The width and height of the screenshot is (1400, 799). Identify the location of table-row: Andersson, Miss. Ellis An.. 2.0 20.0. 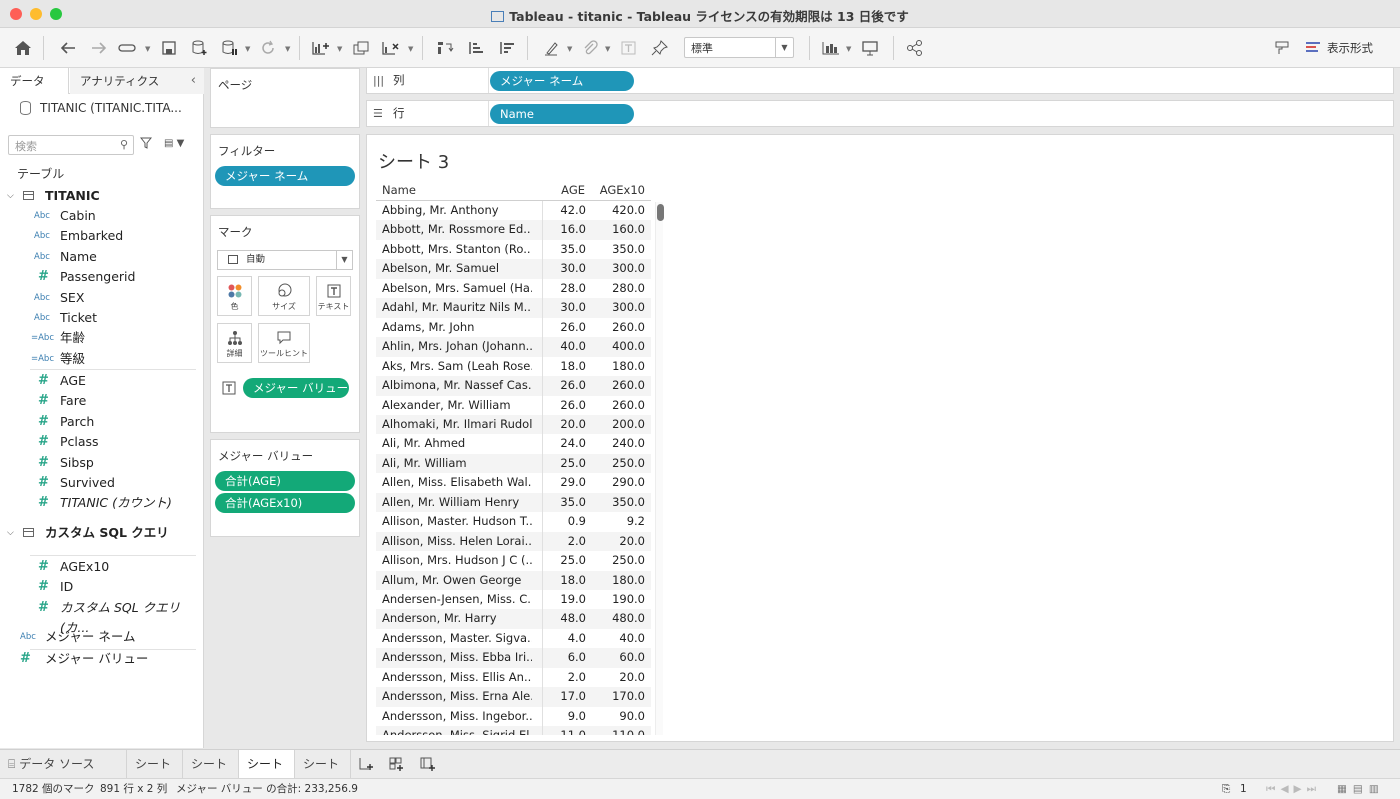
(513, 678).